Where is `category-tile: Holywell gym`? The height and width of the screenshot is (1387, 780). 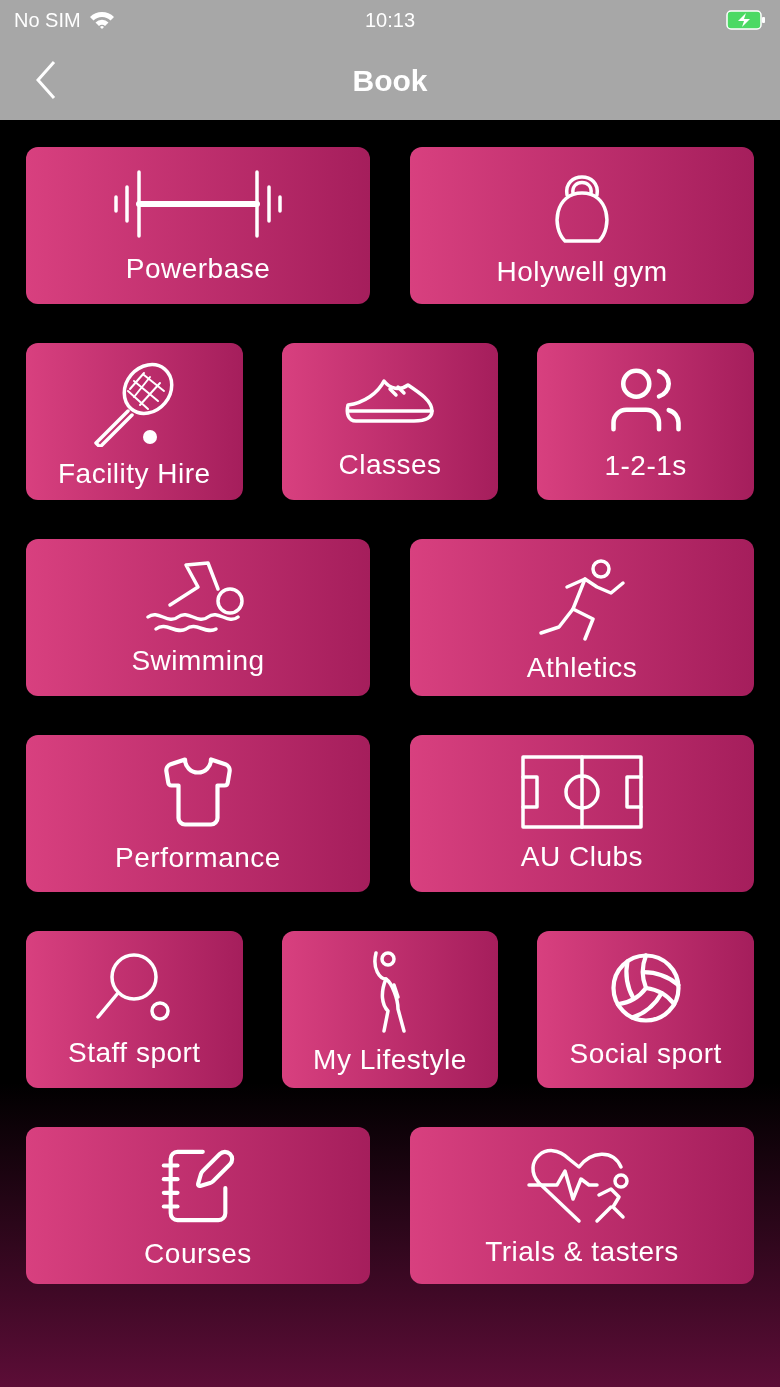
category-tile: Holywell gym is located at coordinates (582, 225).